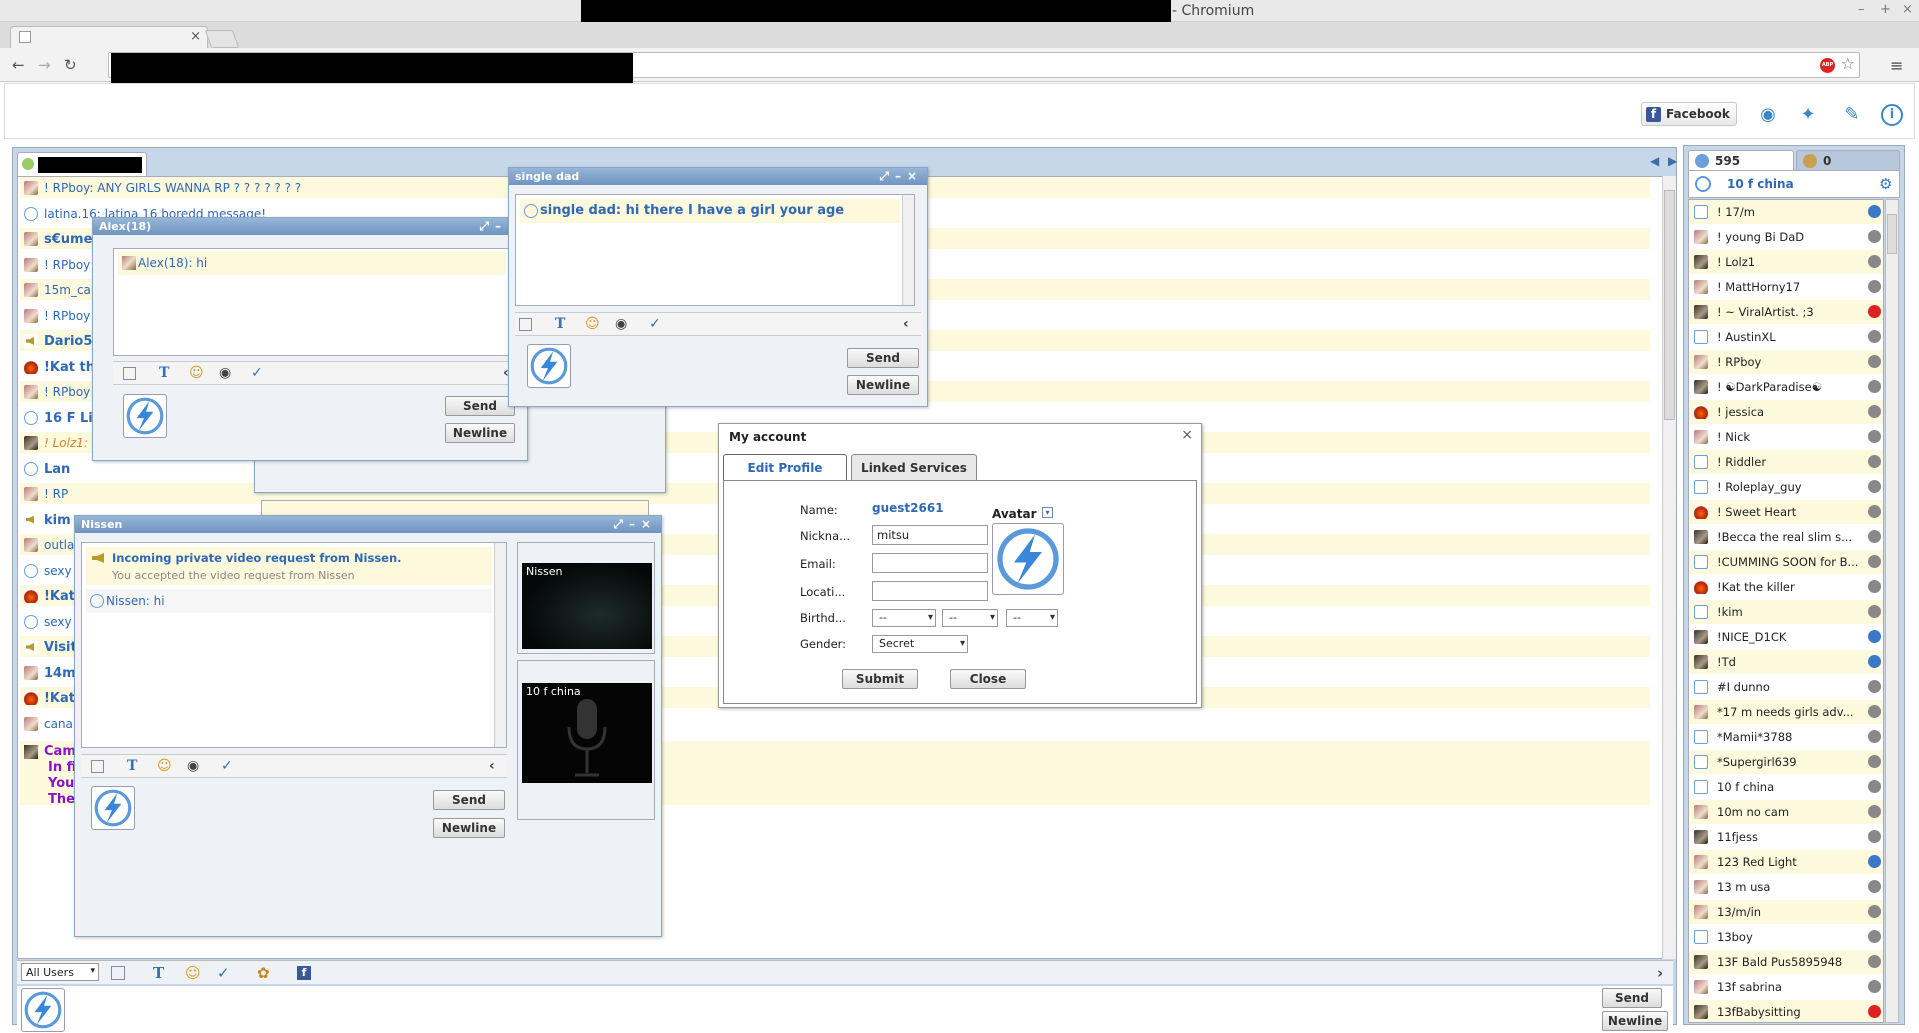 The width and height of the screenshot is (1919, 1033). Describe the element at coordinates (1786, 962) in the screenshot. I see `user-list-item: 13F Bald Pus5895948` at that location.